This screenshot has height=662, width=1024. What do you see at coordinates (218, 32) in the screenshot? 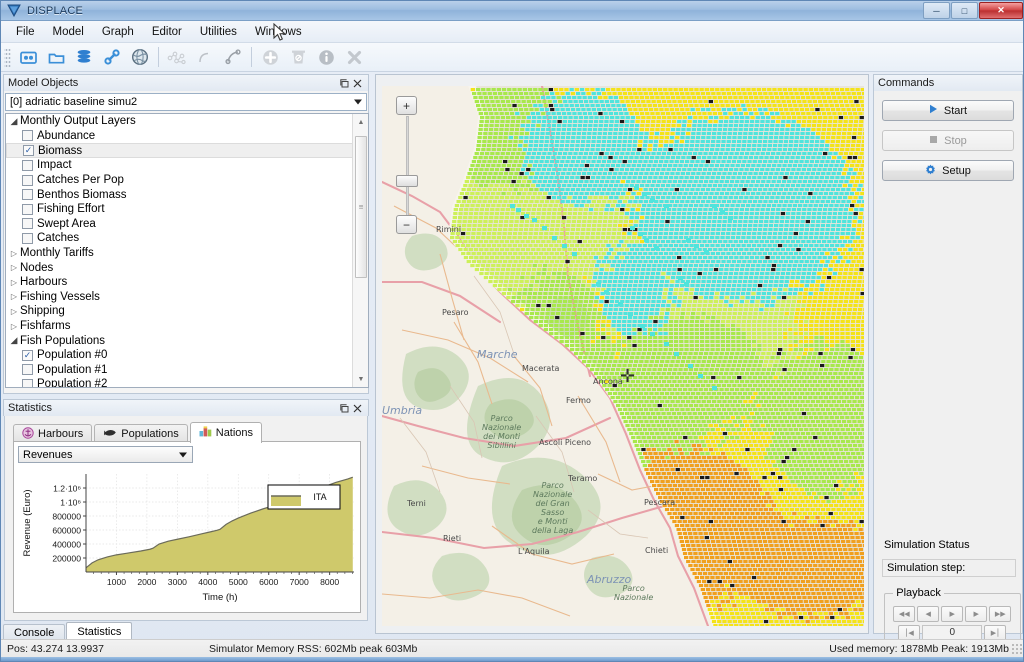
I see `menu-utilities: Utilities` at bounding box center [218, 32].